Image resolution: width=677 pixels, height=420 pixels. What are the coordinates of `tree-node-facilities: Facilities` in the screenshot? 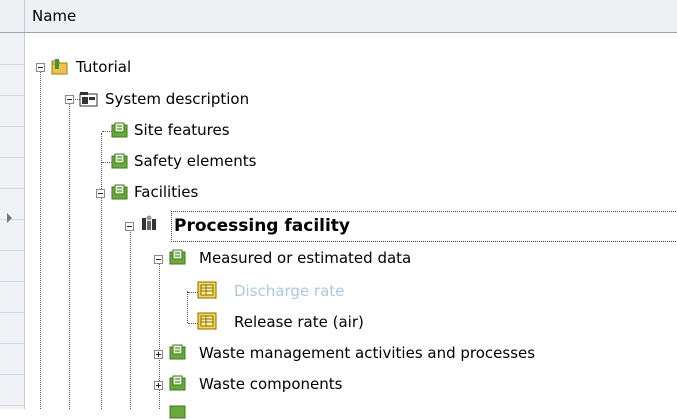 It's located at (164, 192).